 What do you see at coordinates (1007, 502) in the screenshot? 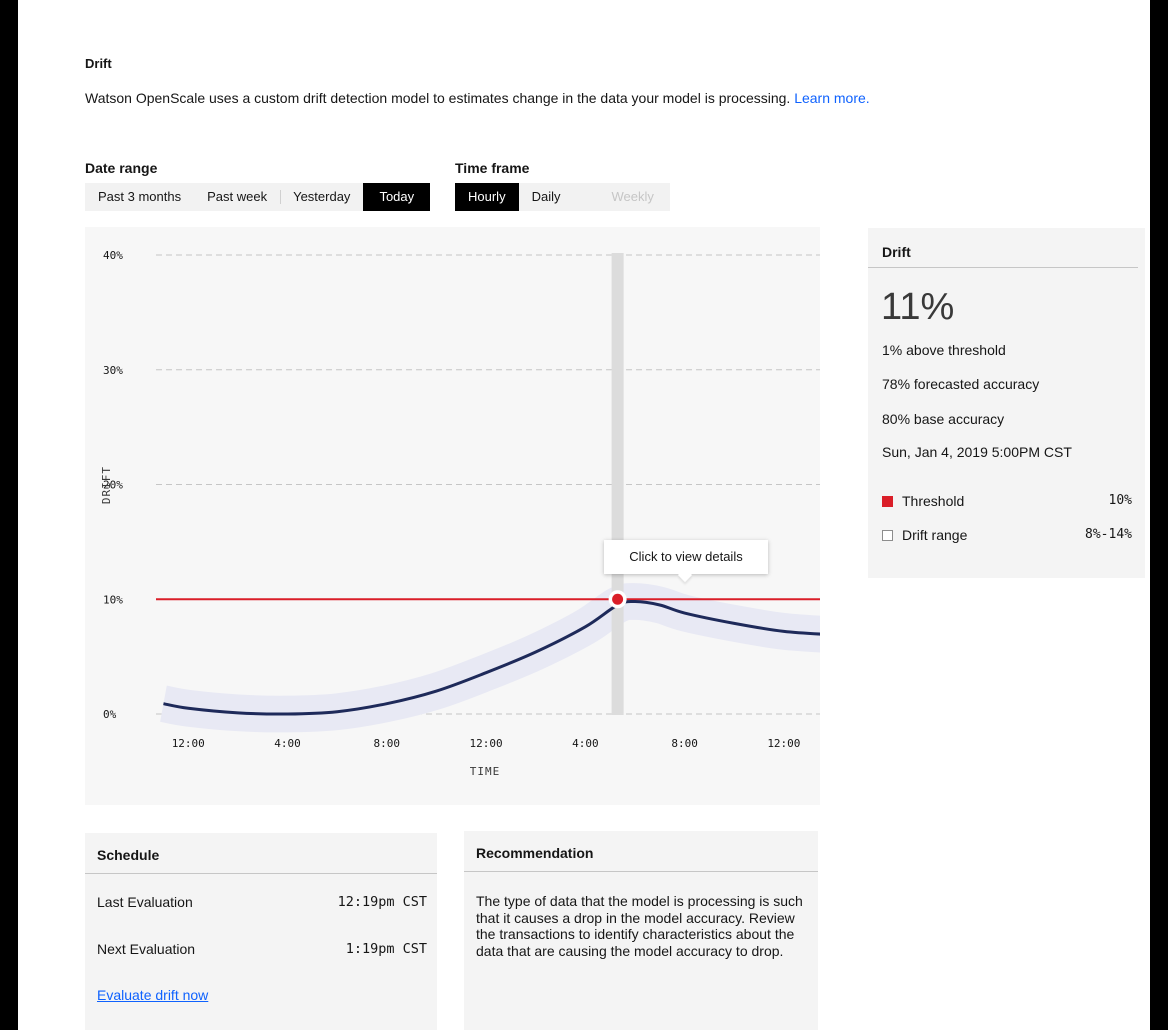
I see `legend-threshold: Threshold 10%` at bounding box center [1007, 502].